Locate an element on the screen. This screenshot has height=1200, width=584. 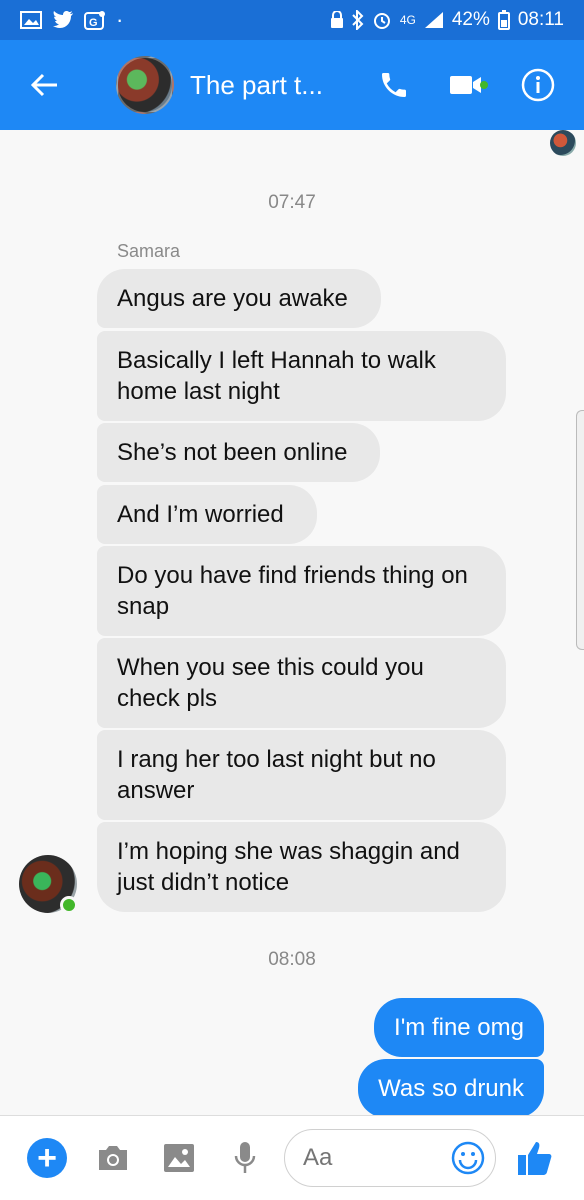
battery-percent: 42% is located at coordinates (470, 19).